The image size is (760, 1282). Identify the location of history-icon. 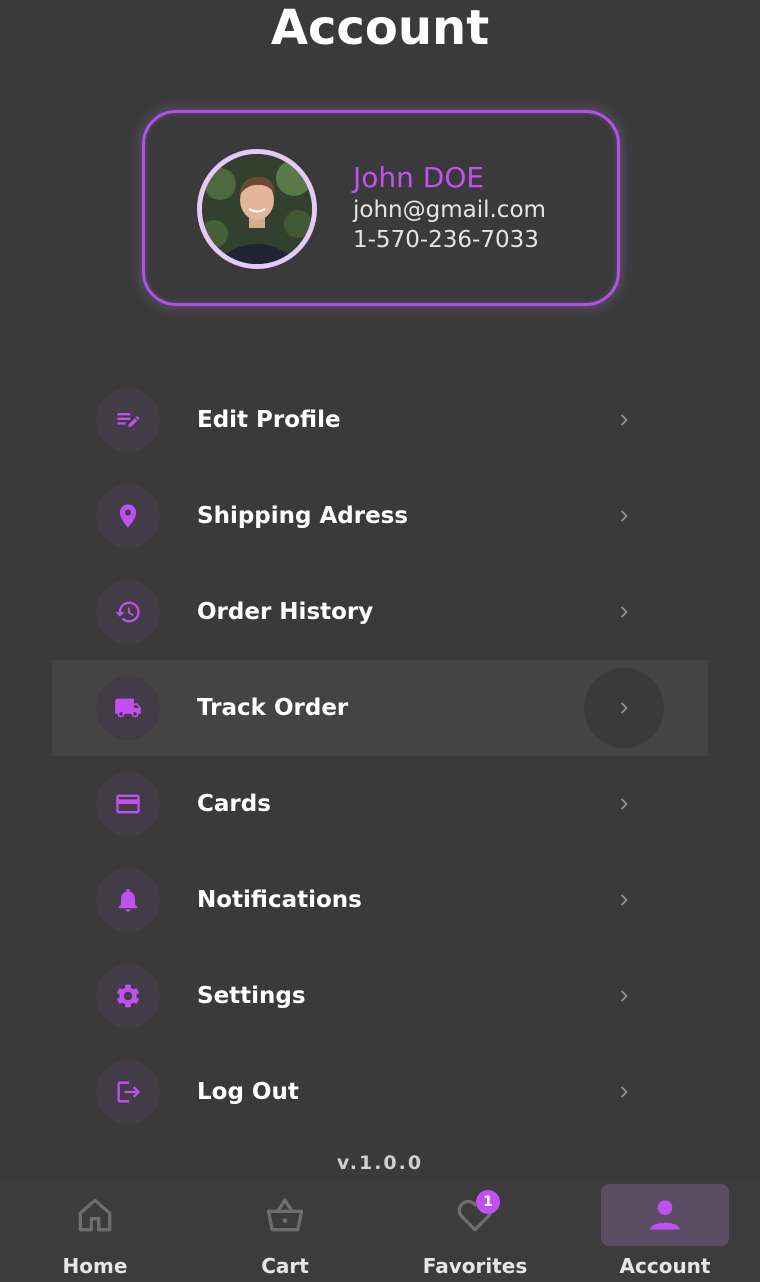
(128, 612).